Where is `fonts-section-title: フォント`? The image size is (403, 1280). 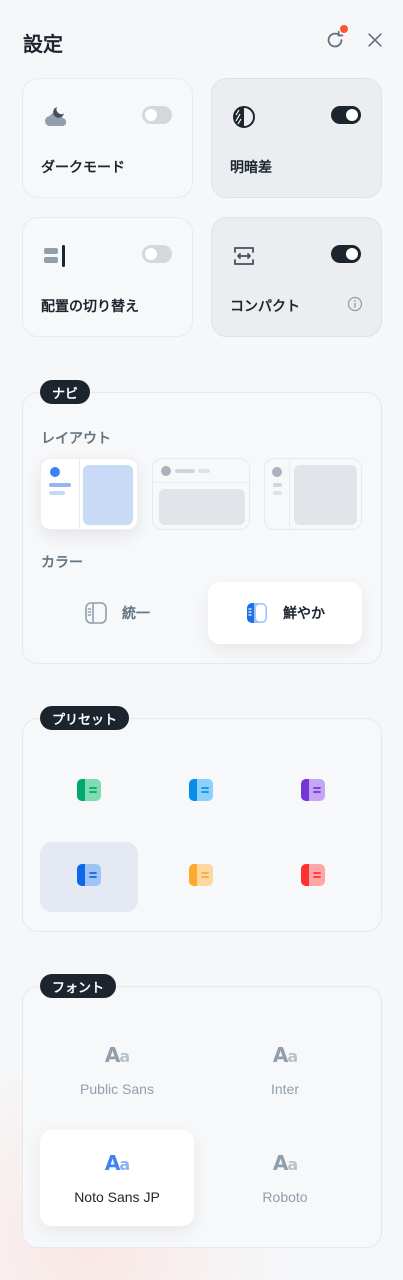
fonts-section-title: フォント is located at coordinates (78, 986).